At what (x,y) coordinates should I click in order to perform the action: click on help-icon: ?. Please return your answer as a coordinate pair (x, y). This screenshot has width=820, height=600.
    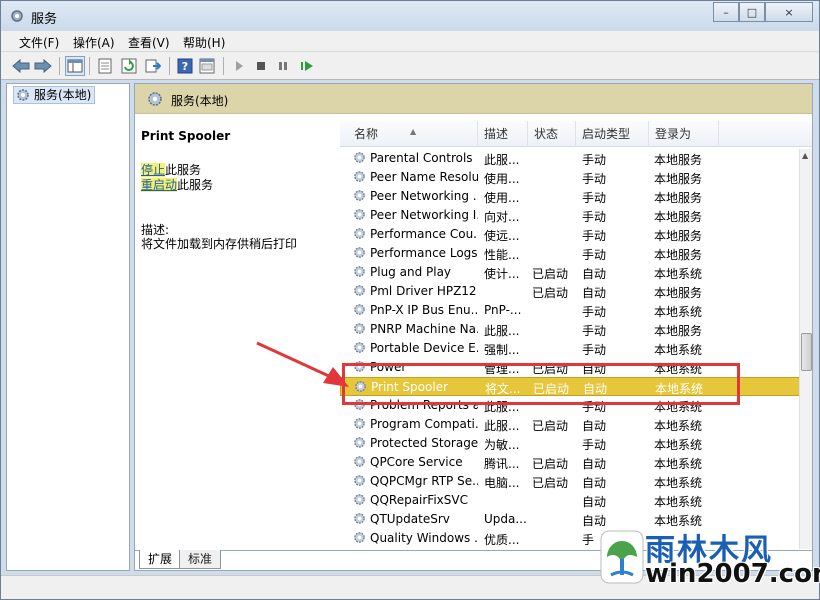
    Looking at the image, I should click on (185, 66).